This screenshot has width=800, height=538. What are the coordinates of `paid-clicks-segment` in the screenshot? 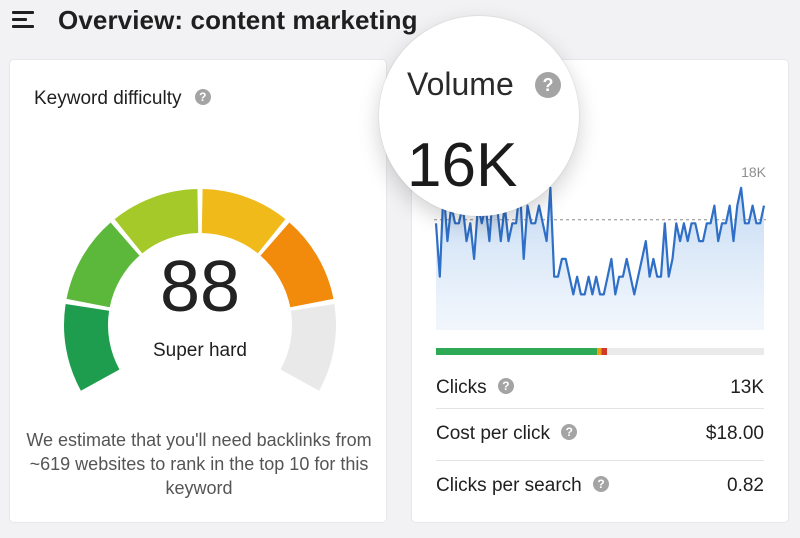 It's located at (601, 351).